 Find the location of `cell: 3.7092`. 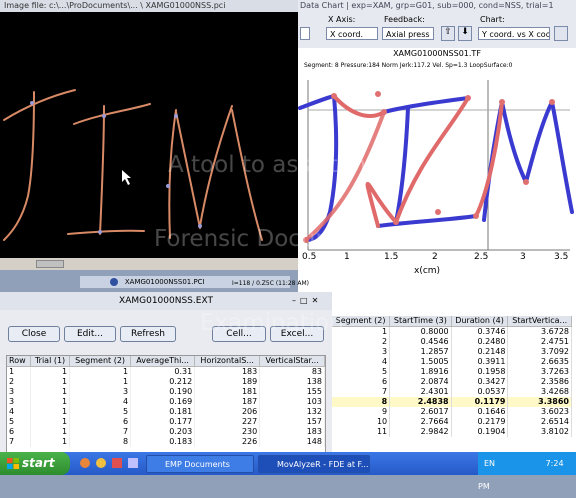

cell: 3.7092 is located at coordinates (539, 352).